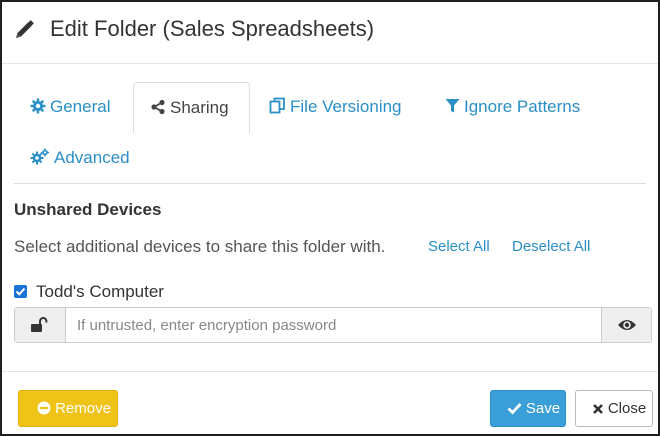 The image size is (660, 436). I want to click on close-icon, so click(597, 409).